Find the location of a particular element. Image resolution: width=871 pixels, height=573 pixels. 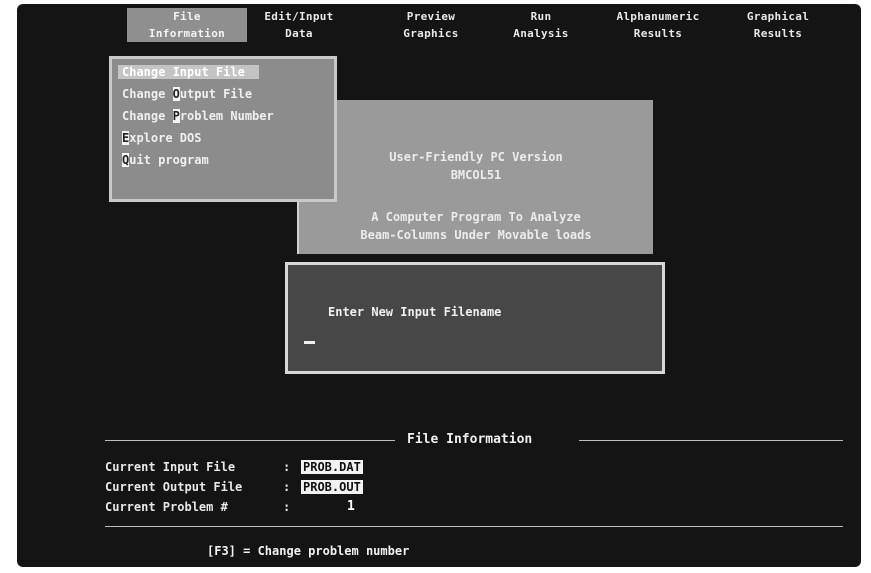

menu-graphical-results: Graphical Results is located at coordinates (778, 25).